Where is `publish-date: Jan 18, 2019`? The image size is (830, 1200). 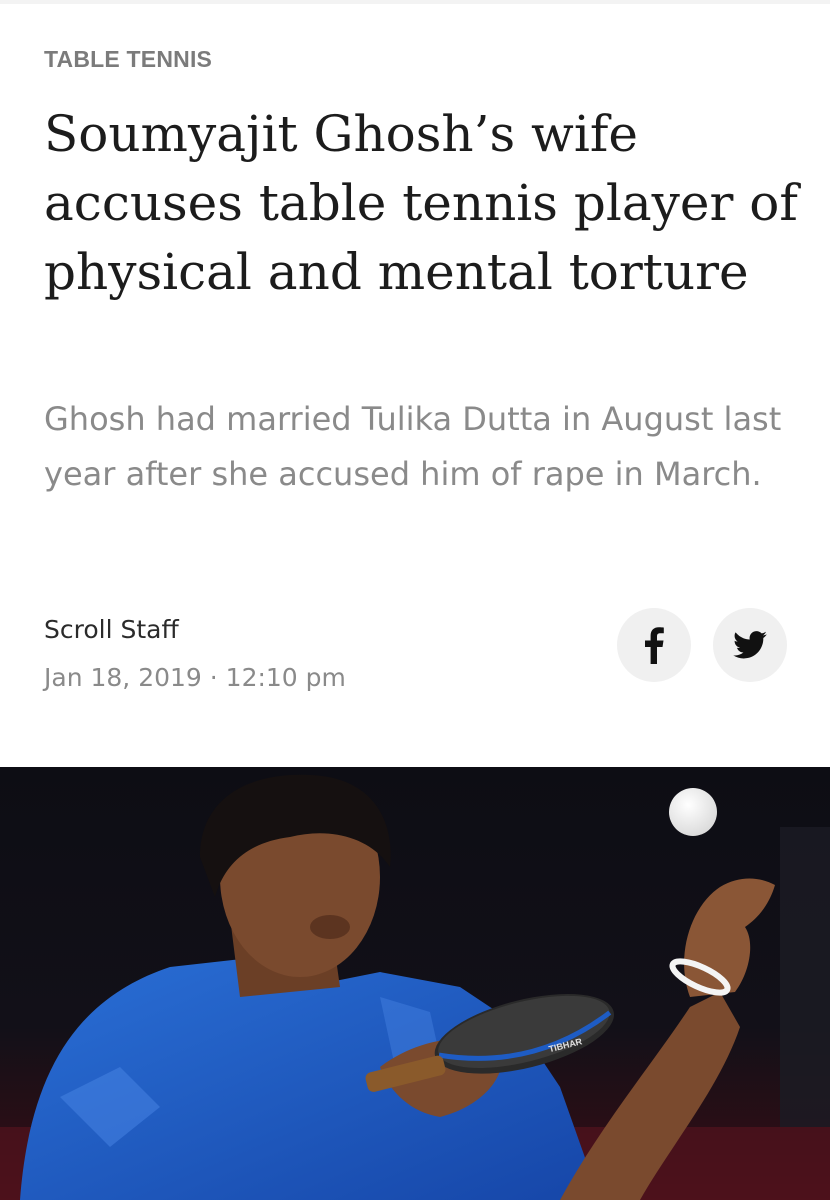 publish-date: Jan 18, 2019 is located at coordinates (123, 677).